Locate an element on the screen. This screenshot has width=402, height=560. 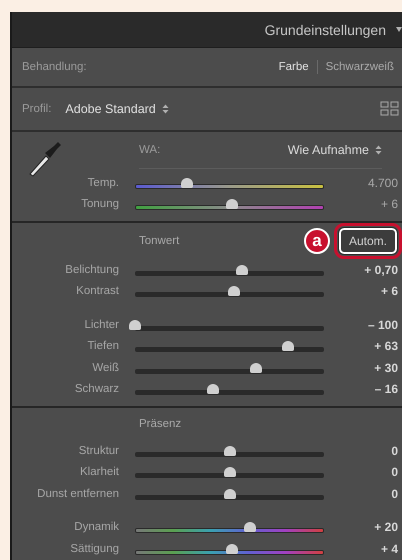
profile-dropdown: Adobe Standard is located at coordinates (117, 109).